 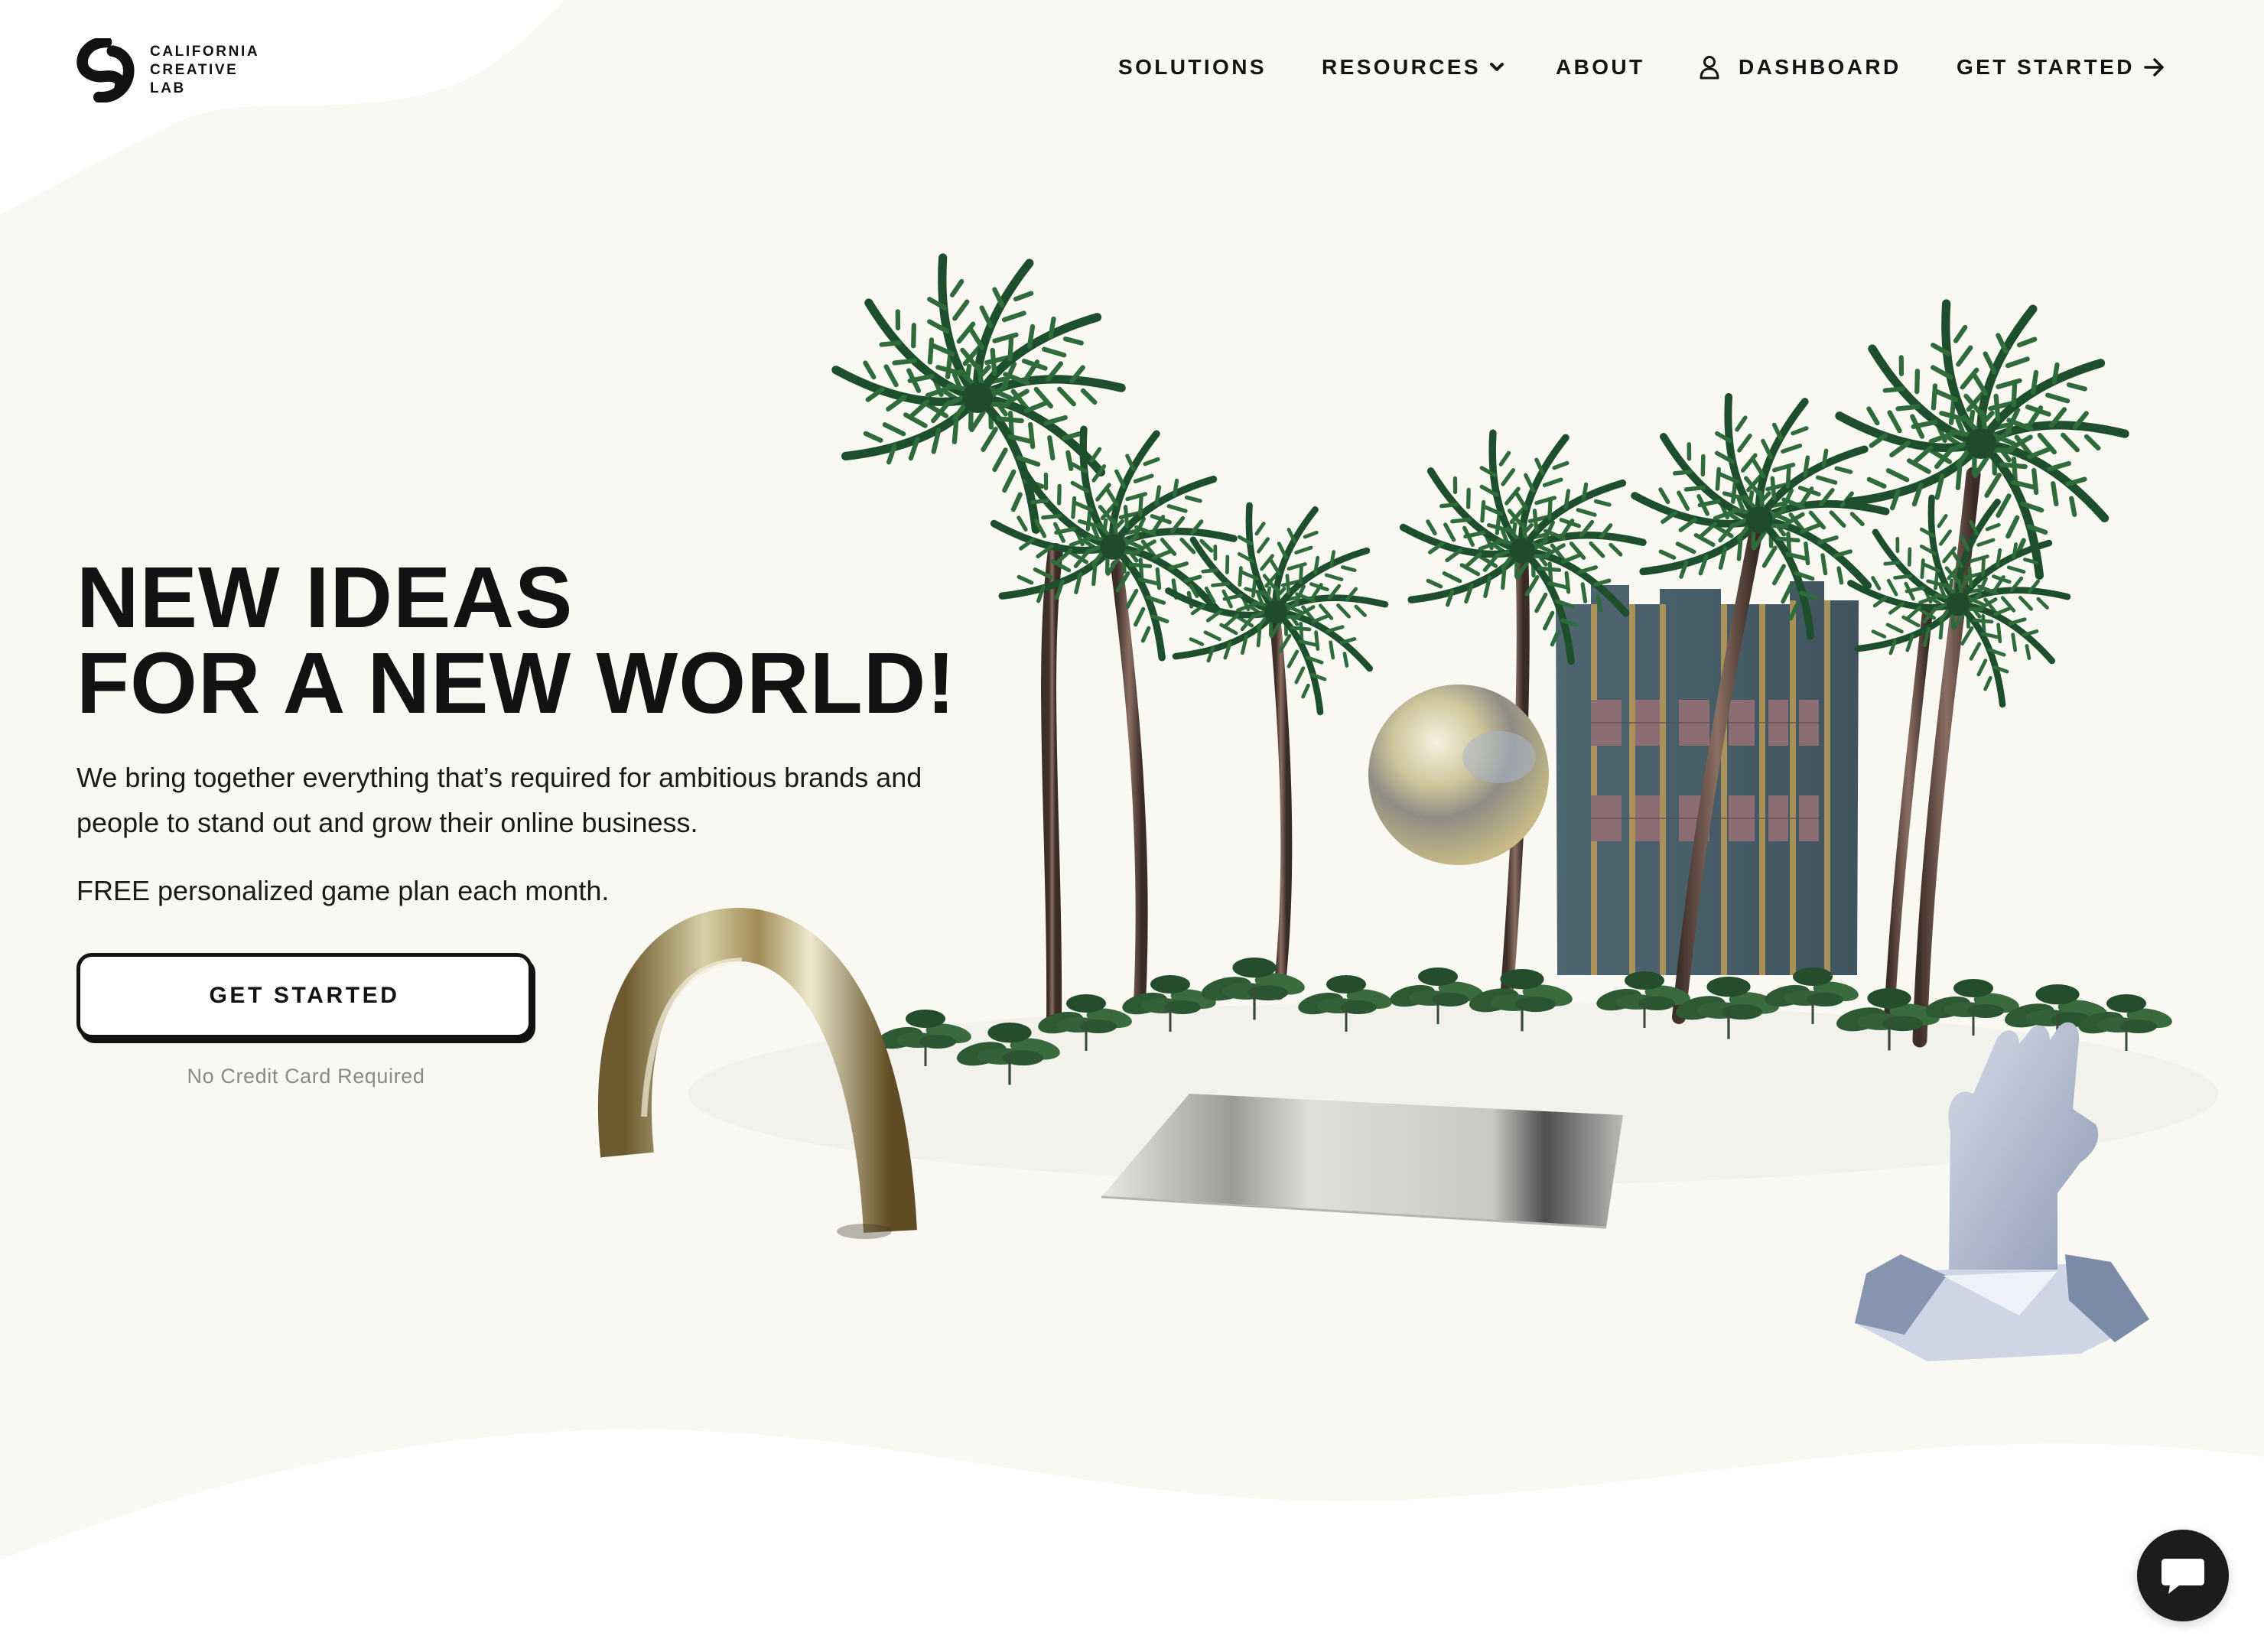 I want to click on nav-dashboard: DASHBOARD, so click(x=1800, y=67).